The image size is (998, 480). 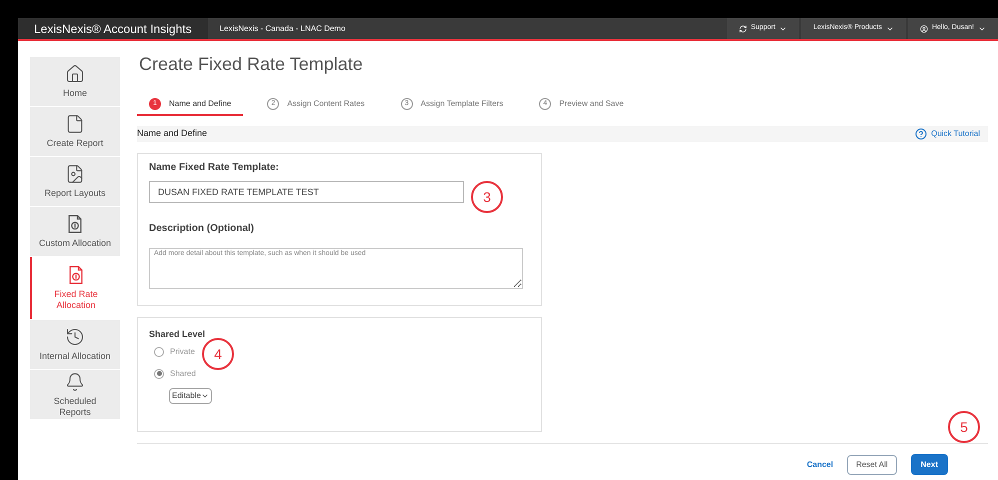 I want to click on next-button: Next, so click(x=929, y=464).